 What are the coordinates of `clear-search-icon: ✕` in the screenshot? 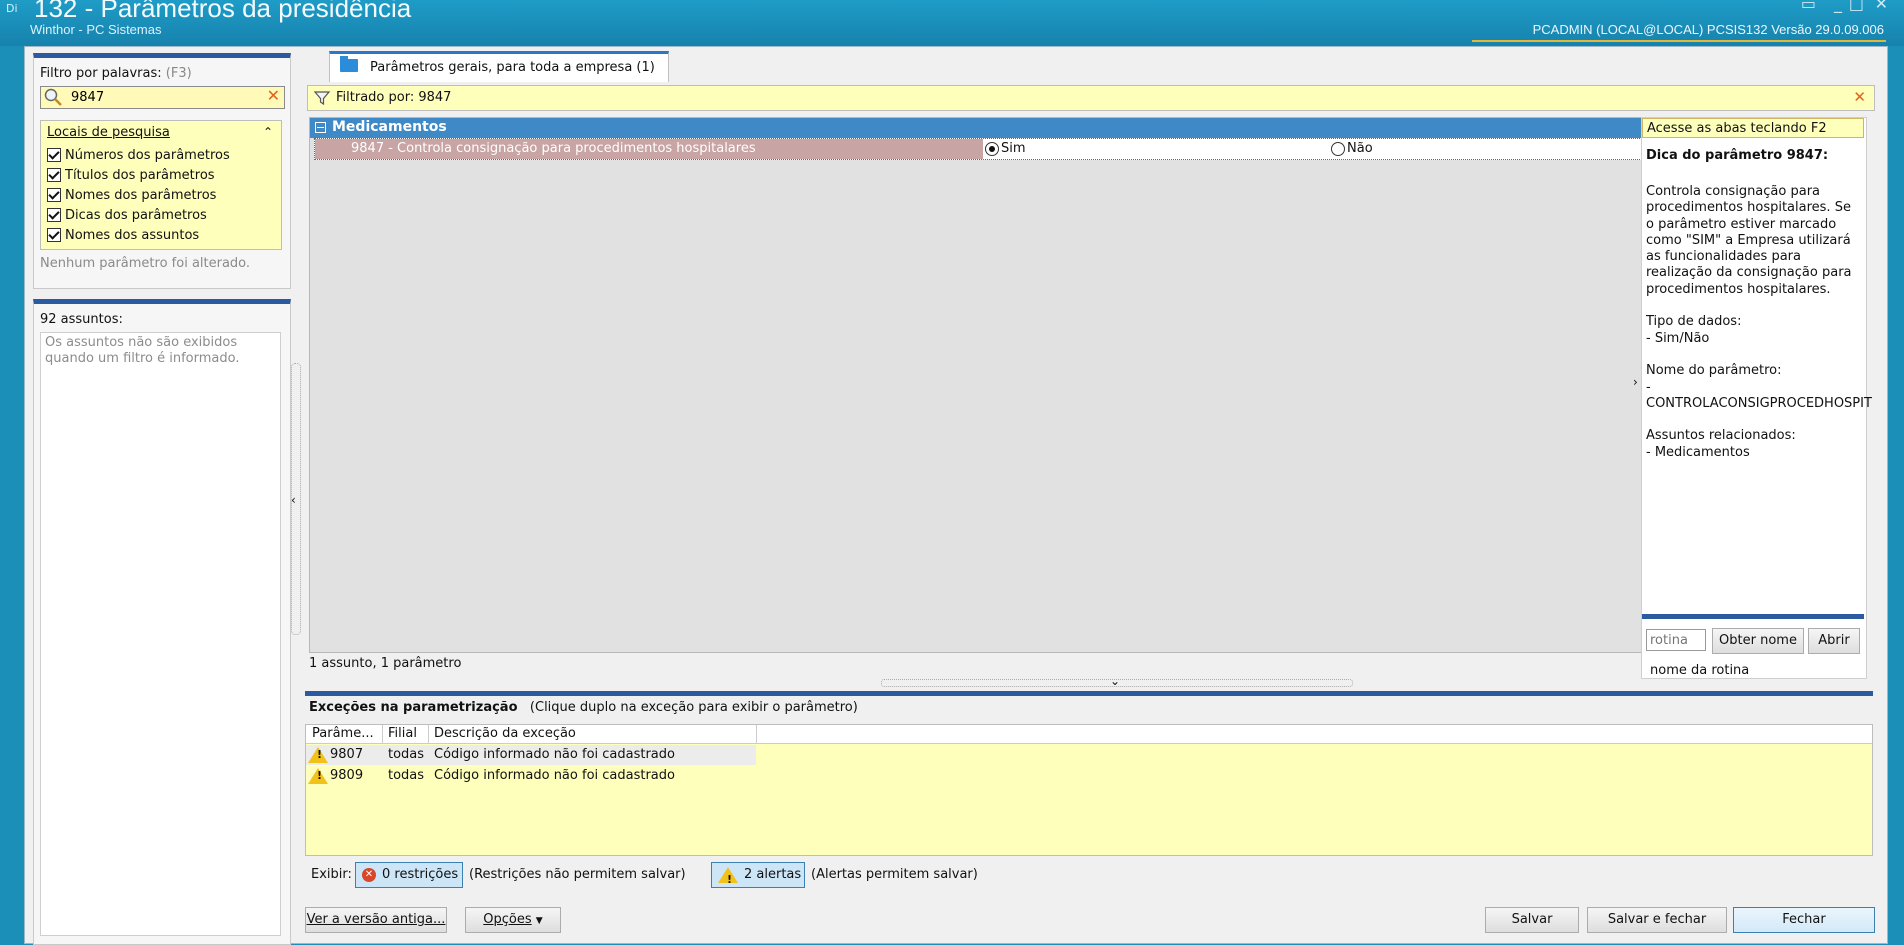 It's located at (273, 95).